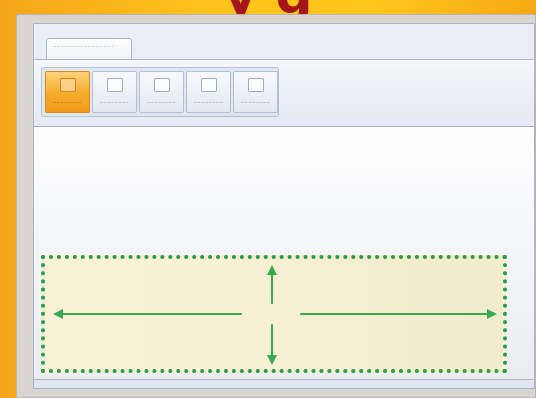 This screenshot has width=536, height=398. What do you see at coordinates (492, 314) in the screenshot?
I see `arrow-right-head` at bounding box center [492, 314].